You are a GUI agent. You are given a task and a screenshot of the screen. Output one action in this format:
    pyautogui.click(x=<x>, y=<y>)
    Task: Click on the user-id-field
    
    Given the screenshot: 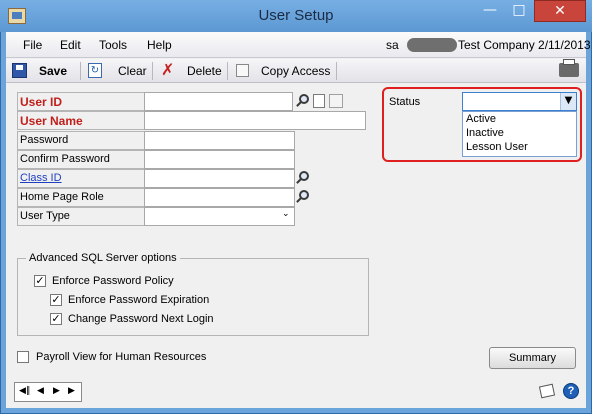 What is the action you would take?
    pyautogui.click(x=218, y=101)
    